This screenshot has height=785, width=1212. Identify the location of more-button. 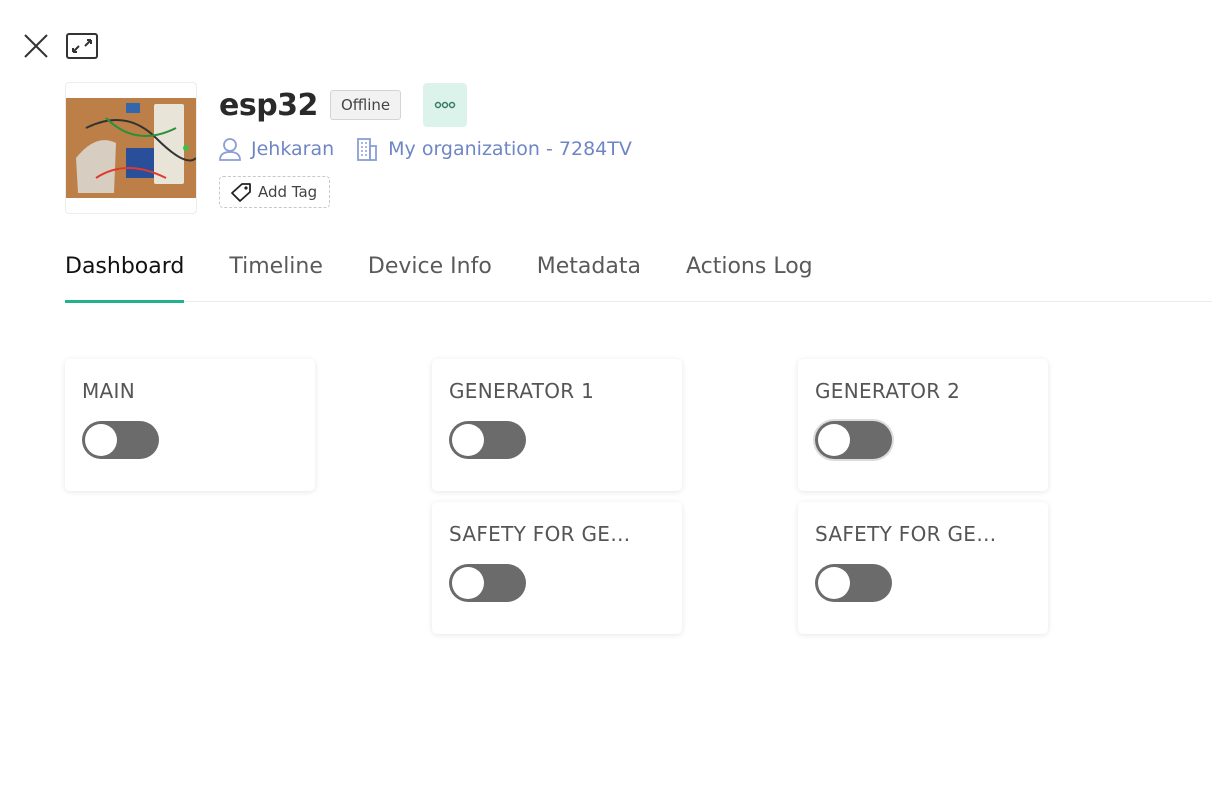
(445, 105).